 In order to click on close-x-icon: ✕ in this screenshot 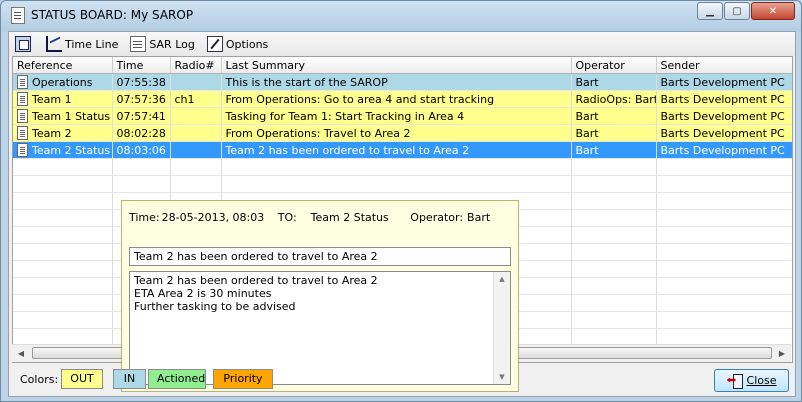, I will do `click(773, 11)`.